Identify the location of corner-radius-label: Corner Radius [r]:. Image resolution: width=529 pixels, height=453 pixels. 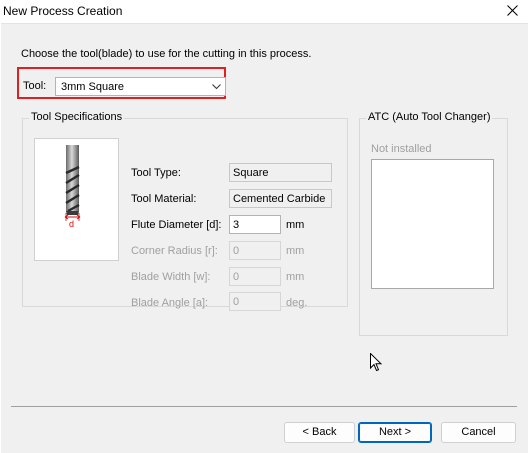
(174, 251).